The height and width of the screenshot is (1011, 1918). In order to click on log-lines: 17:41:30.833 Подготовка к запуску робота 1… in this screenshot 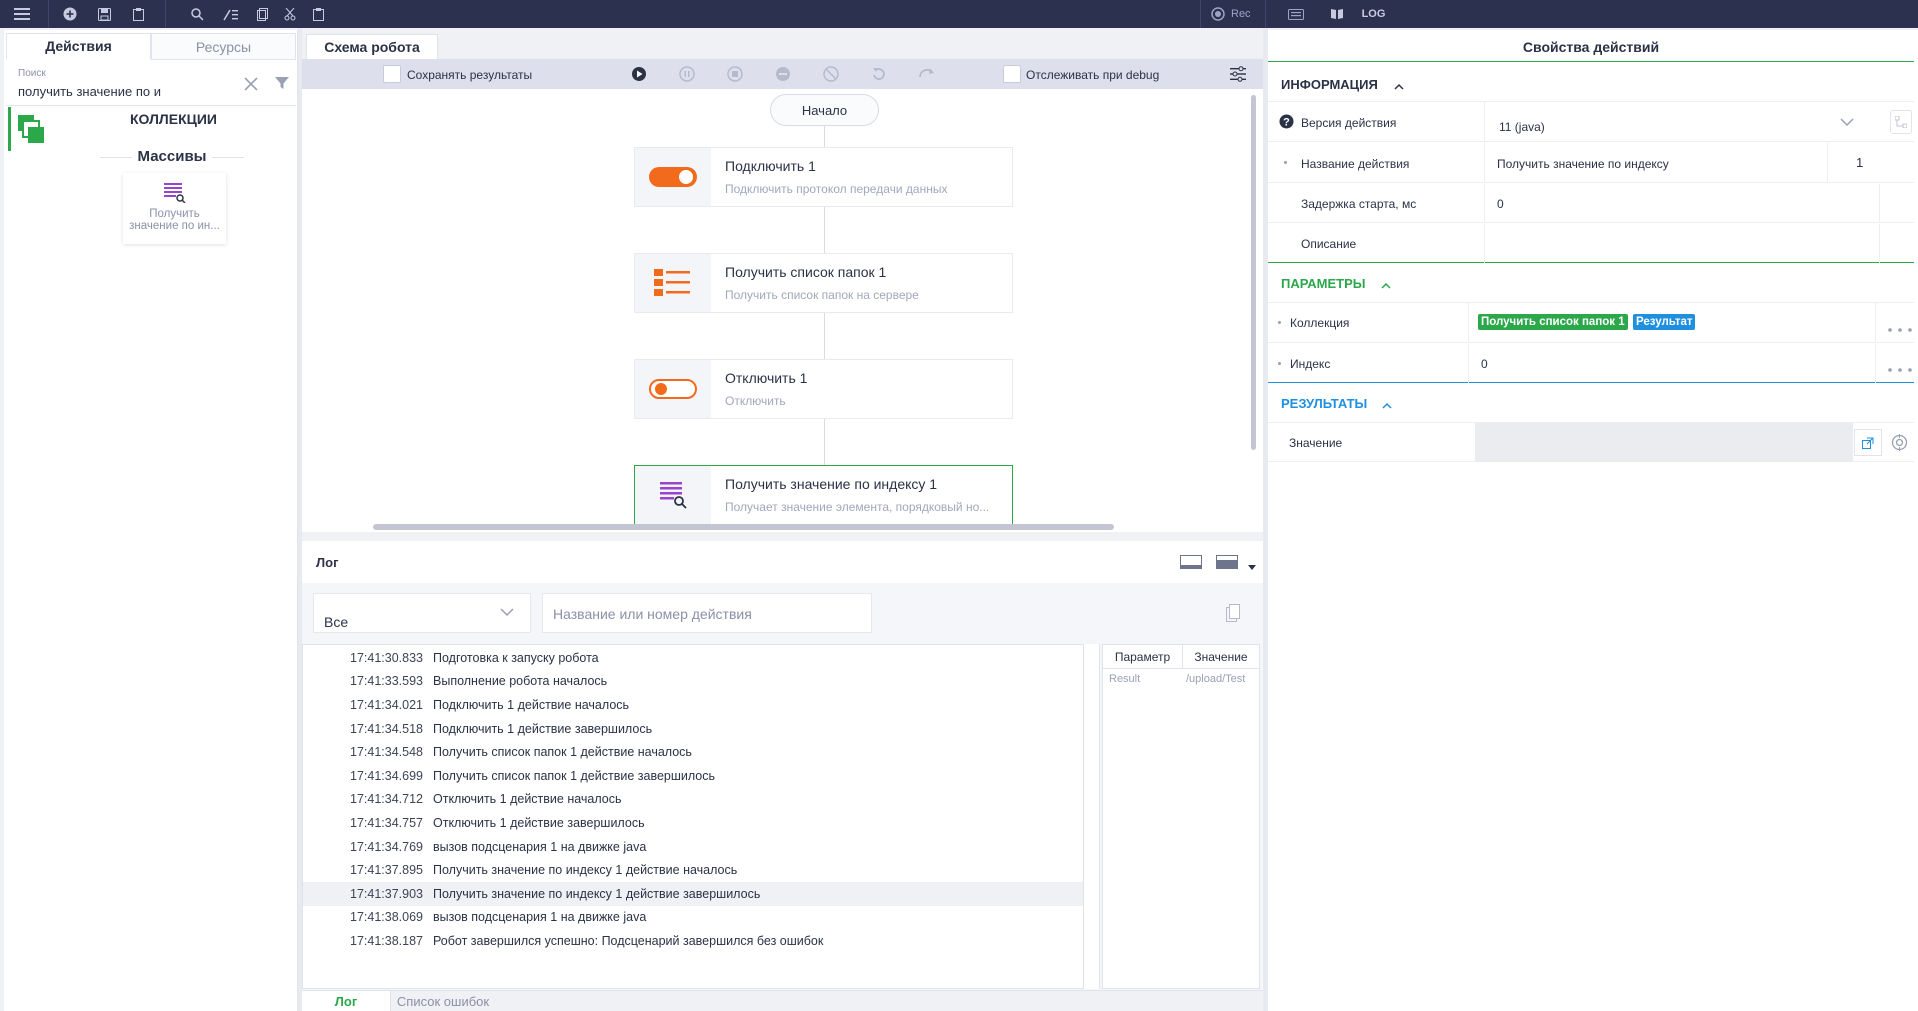, I will do `click(693, 799)`.